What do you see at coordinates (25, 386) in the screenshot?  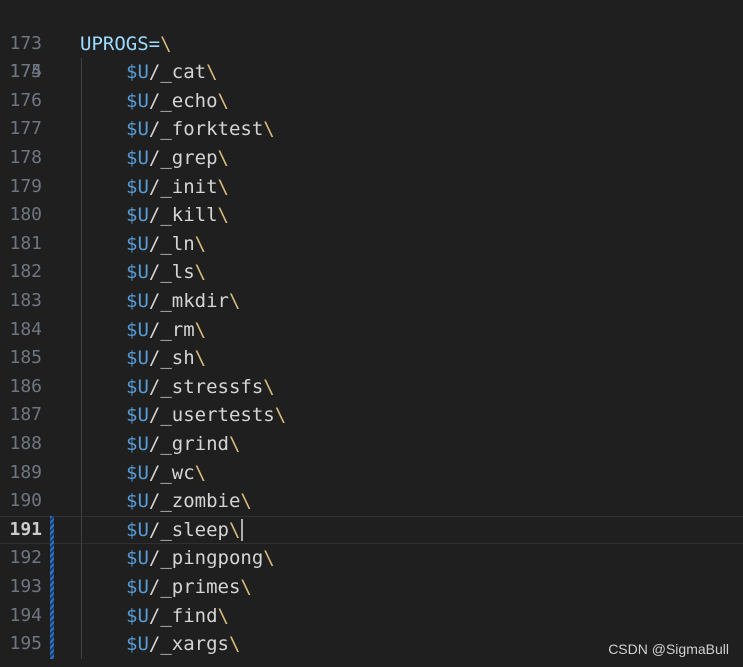 I see `line-number: 186` at bounding box center [25, 386].